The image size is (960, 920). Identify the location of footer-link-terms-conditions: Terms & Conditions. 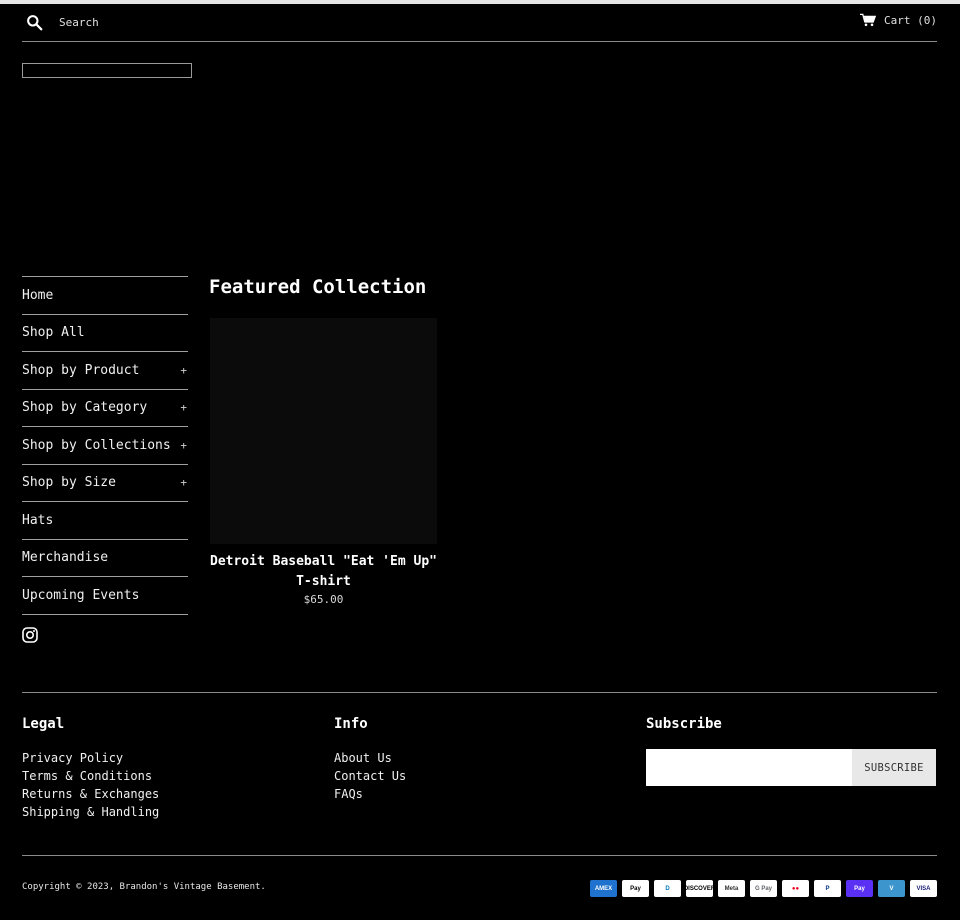
(90, 776).